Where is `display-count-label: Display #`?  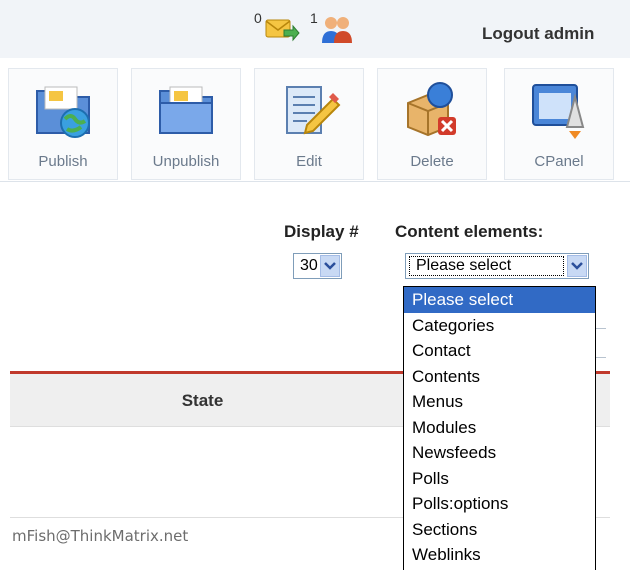
display-count-label: Display # is located at coordinates (321, 231).